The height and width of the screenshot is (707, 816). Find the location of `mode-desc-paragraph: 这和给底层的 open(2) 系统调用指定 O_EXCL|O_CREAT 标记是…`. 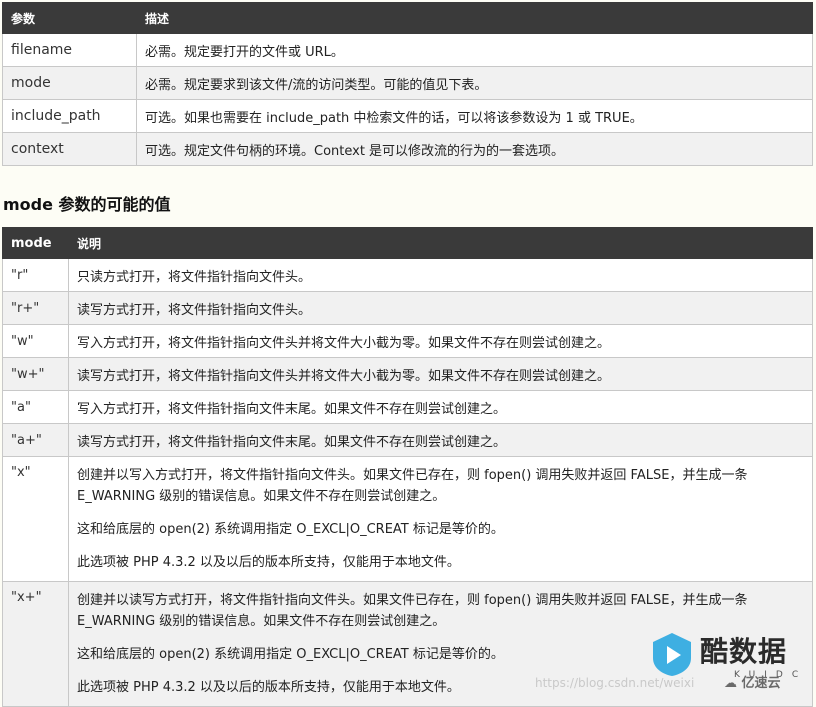

mode-desc-paragraph: 这和给底层的 open(2) 系统调用指定 O_EXCL|O_CREAT 标记是… is located at coordinates (290, 529).